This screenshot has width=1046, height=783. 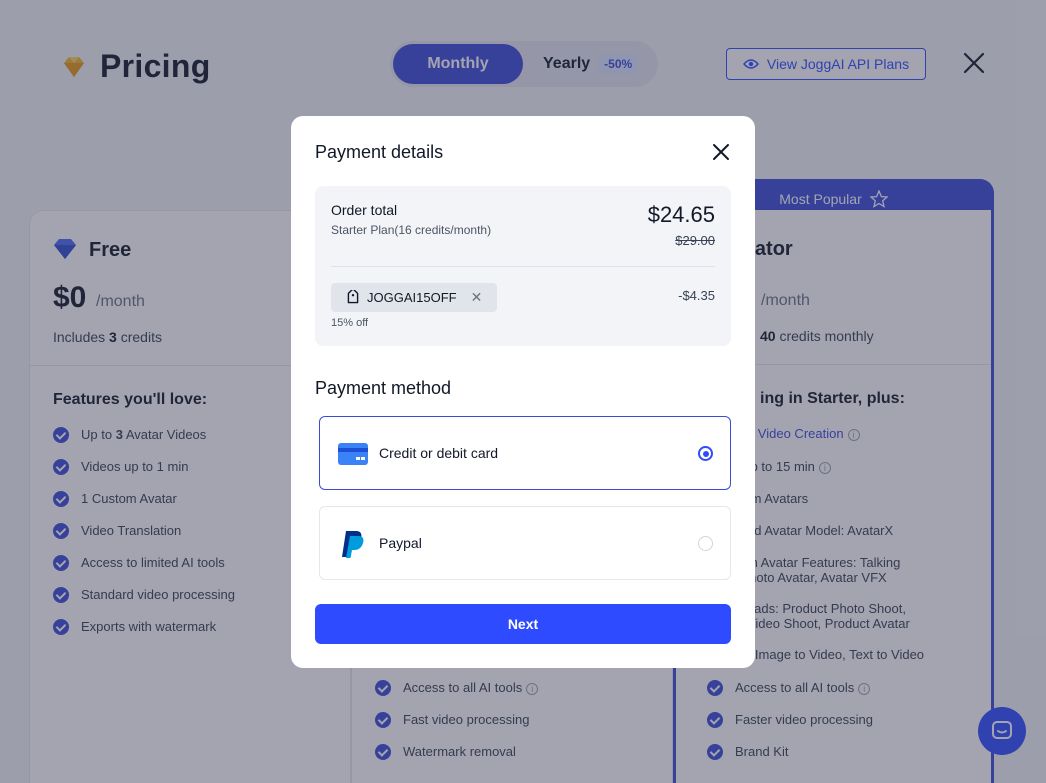 What do you see at coordinates (364, 210) in the screenshot?
I see `order-total-label: Order total` at bounding box center [364, 210].